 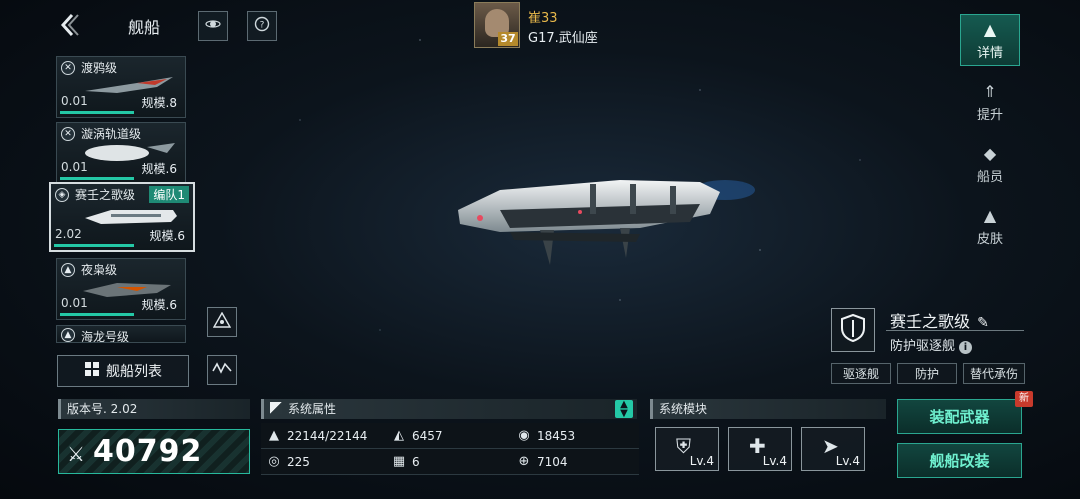 I want to click on edit-pencil-icon: ✎, so click(x=983, y=323).